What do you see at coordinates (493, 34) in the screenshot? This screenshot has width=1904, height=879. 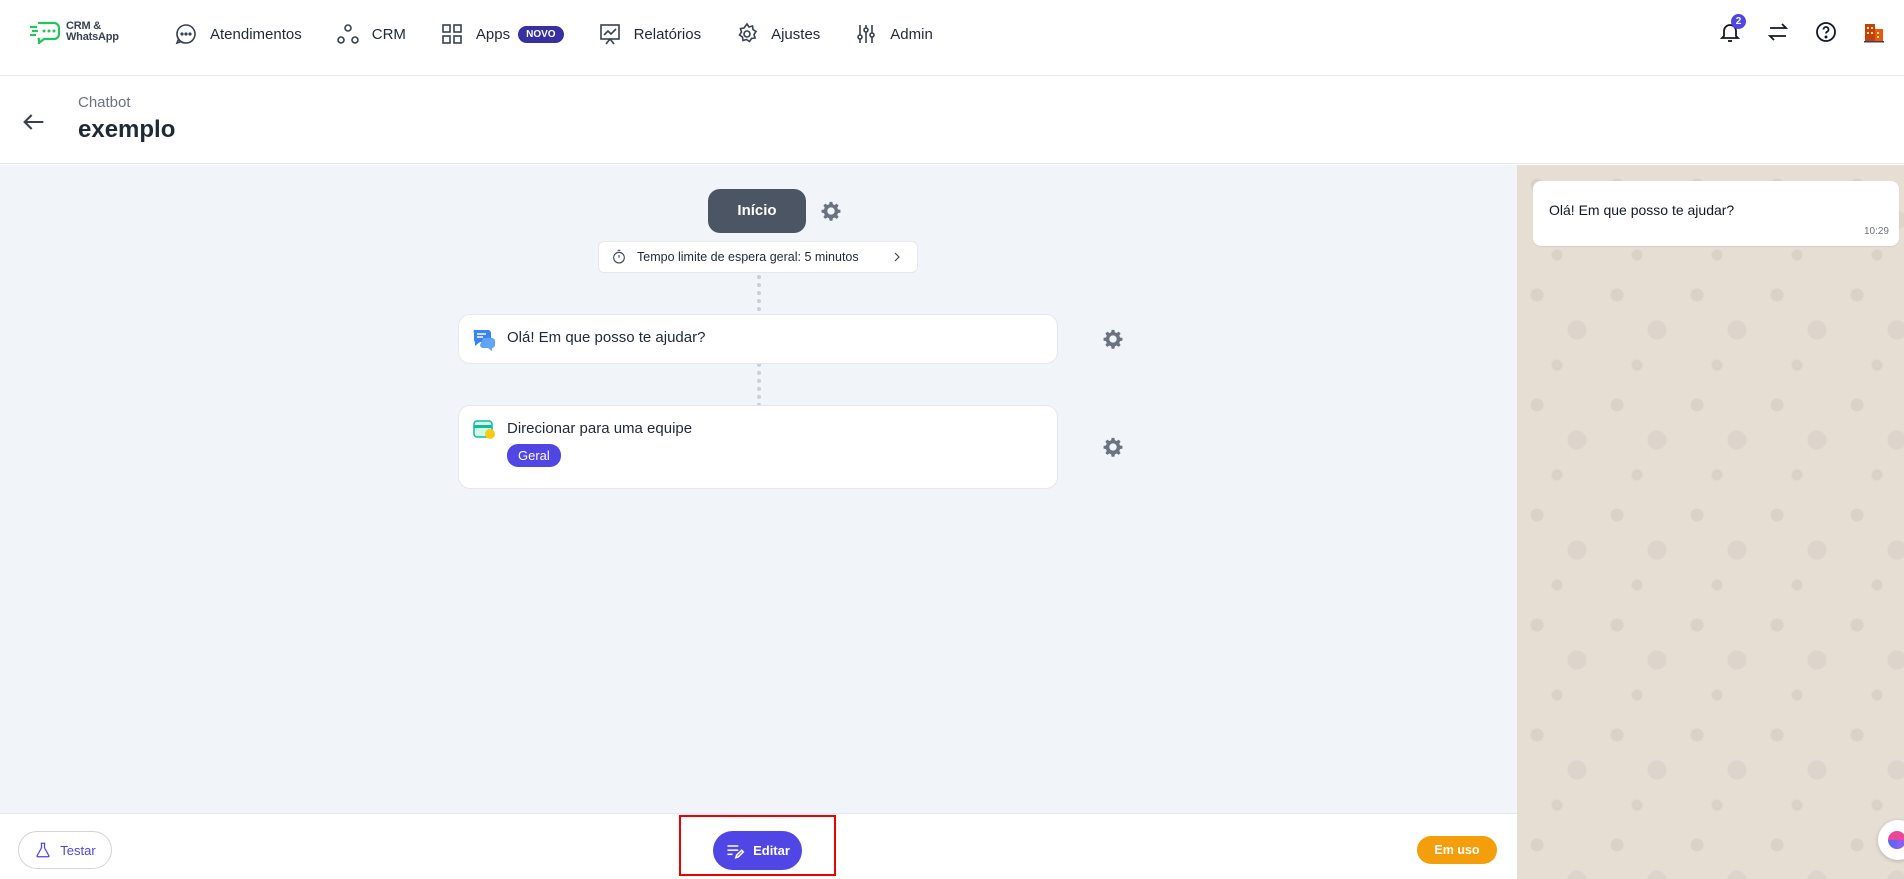 I see `nav-label-apps: Apps` at bounding box center [493, 34].